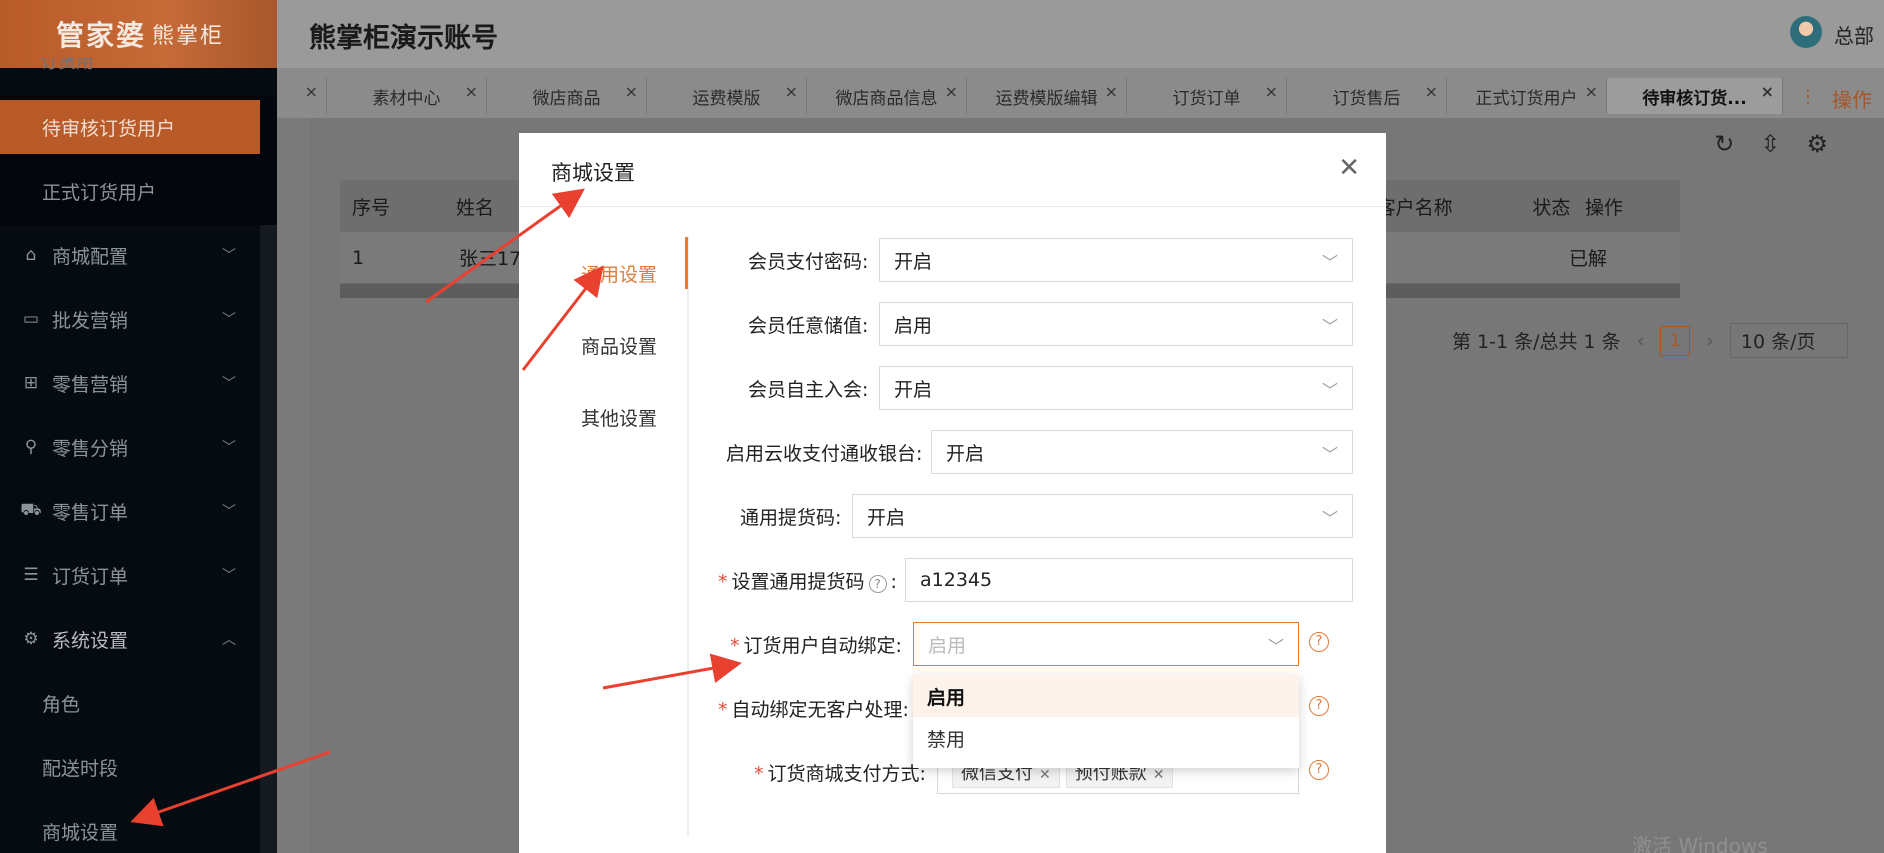  What do you see at coordinates (1675, 340) in the screenshot?
I see `page-number: 1` at bounding box center [1675, 340].